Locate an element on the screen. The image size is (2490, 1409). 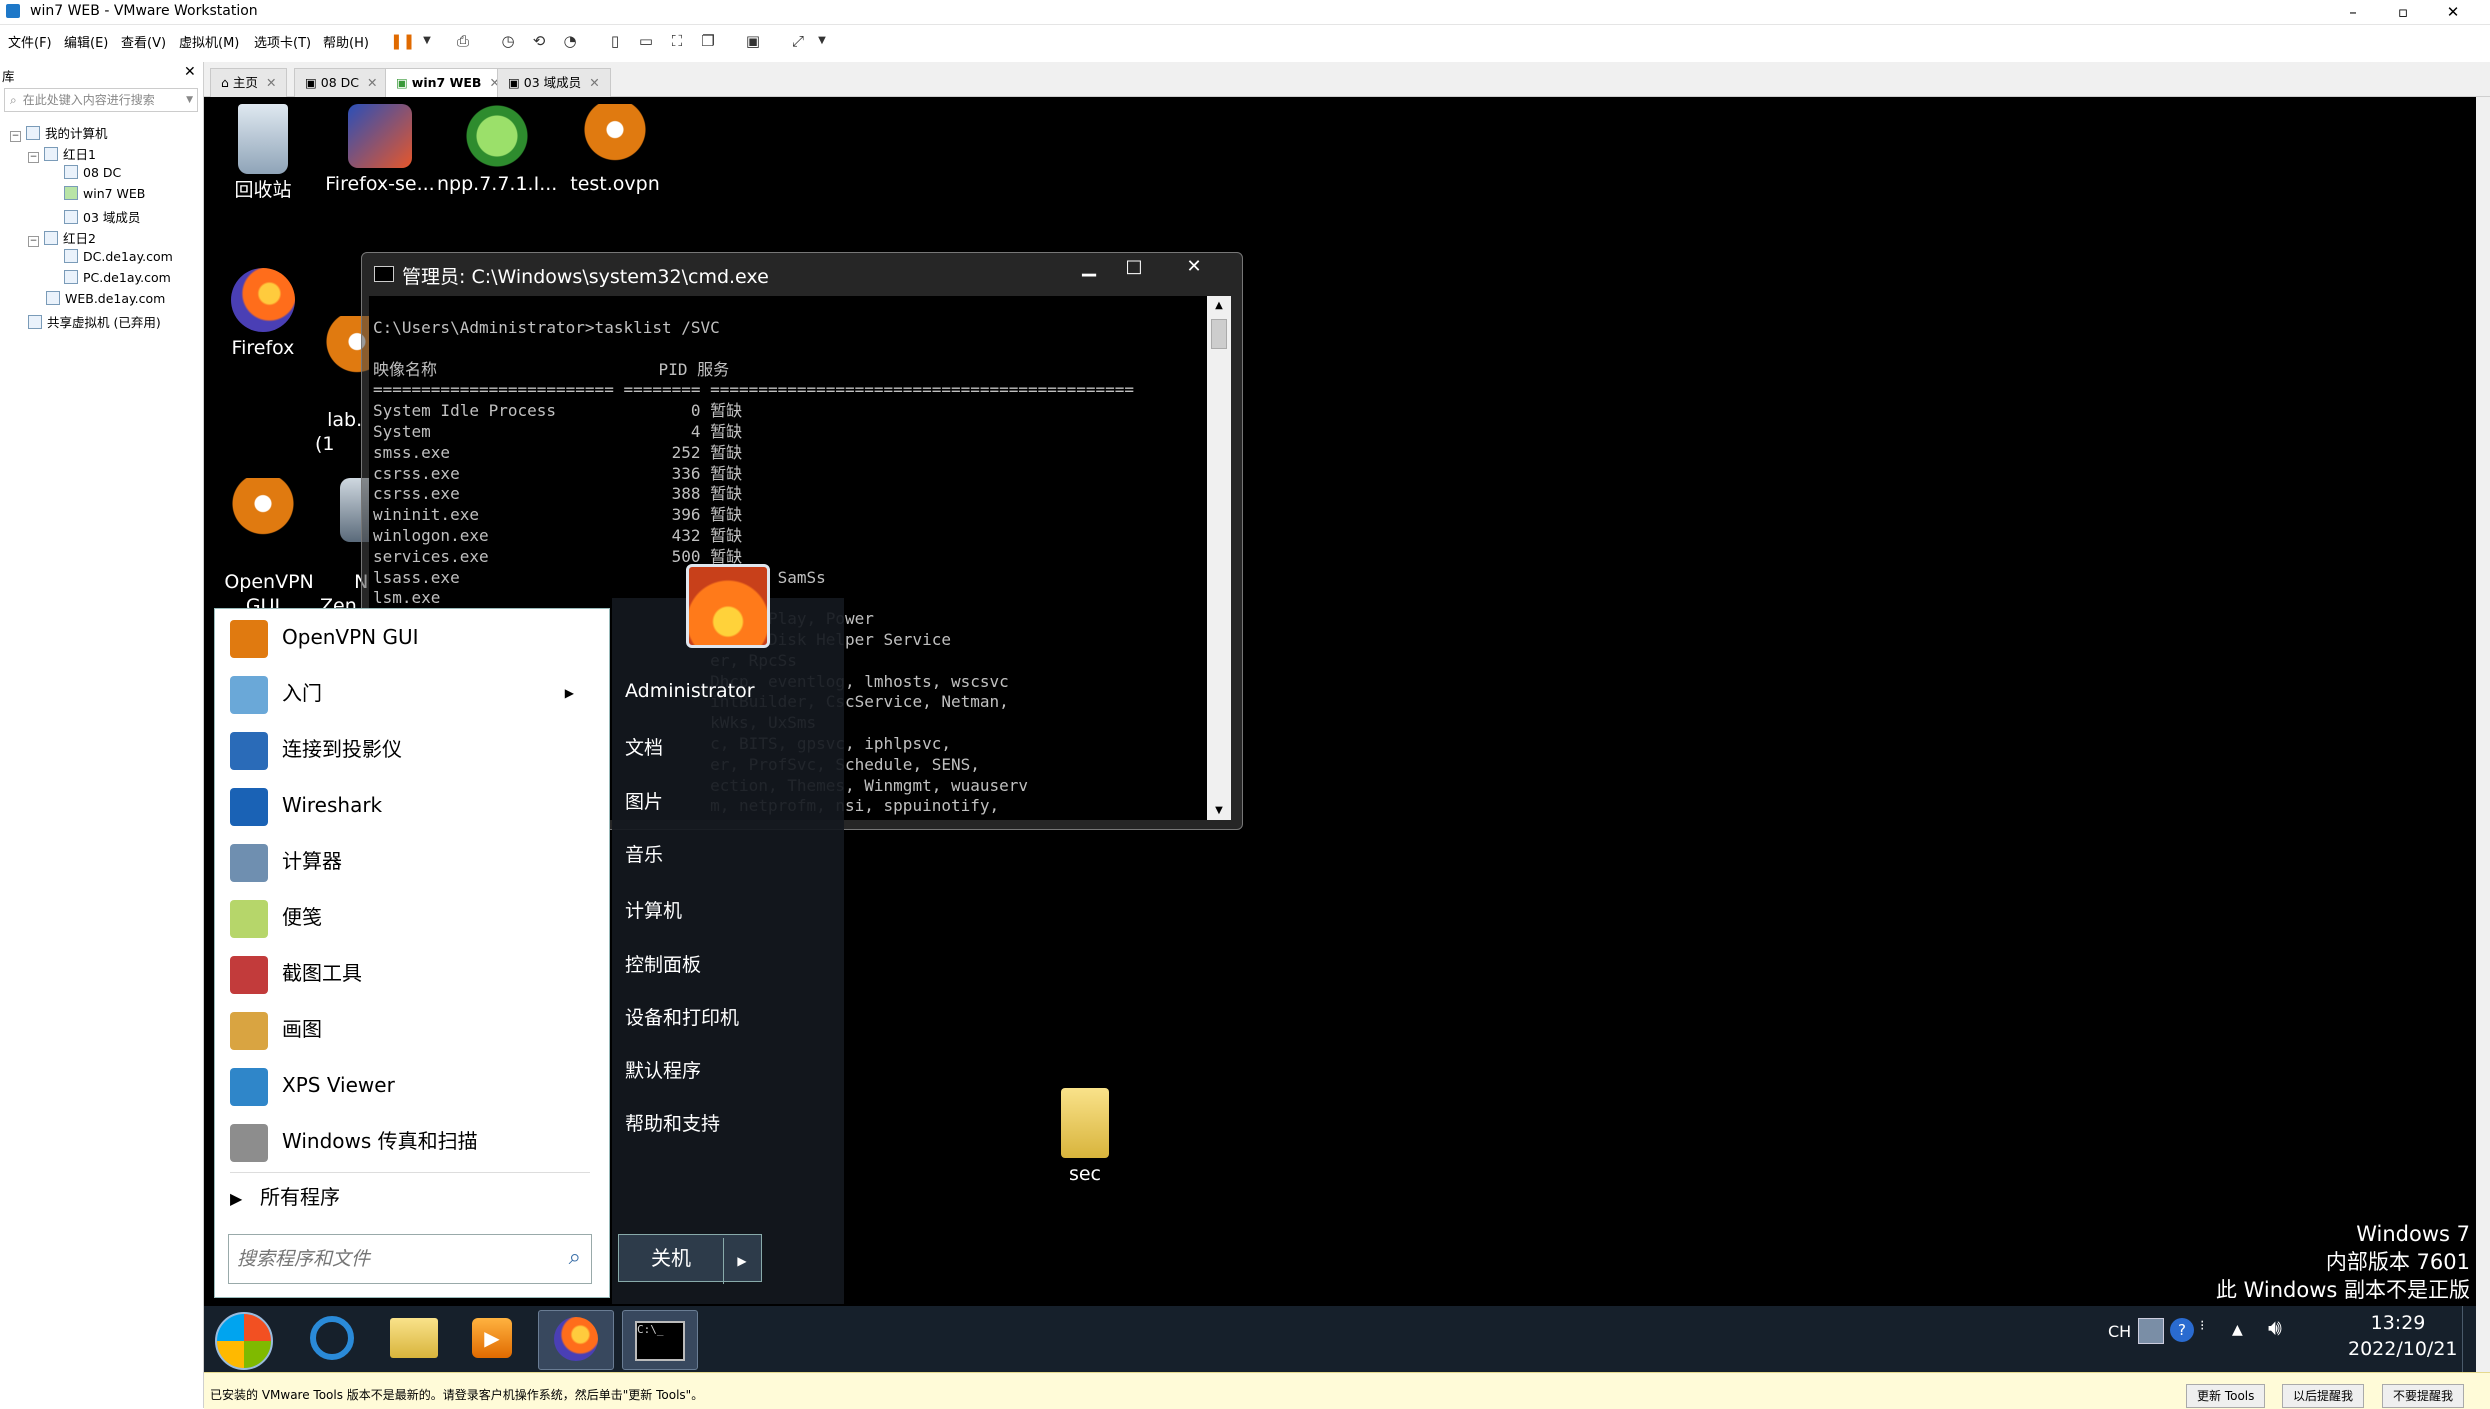
library-search-input: ⌕ 在此处键入内容进行搜索 ▼ is located at coordinates (101, 100).